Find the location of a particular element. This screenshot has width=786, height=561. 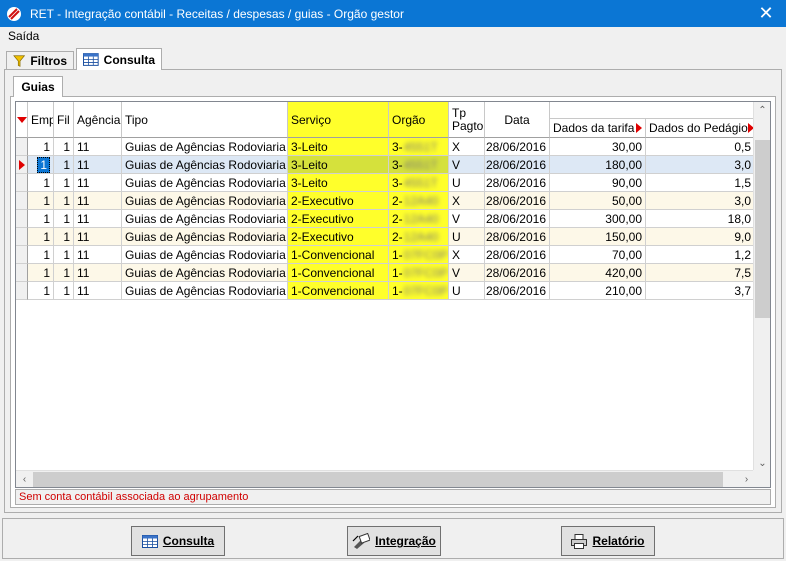

cell-pedagio: 1,2 is located at coordinates (700, 255).